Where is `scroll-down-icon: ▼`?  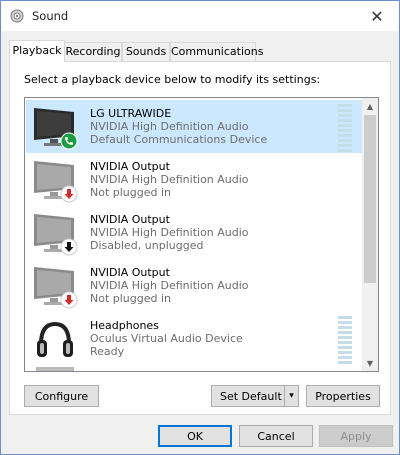
scroll-down-icon: ▼ is located at coordinates (370, 363).